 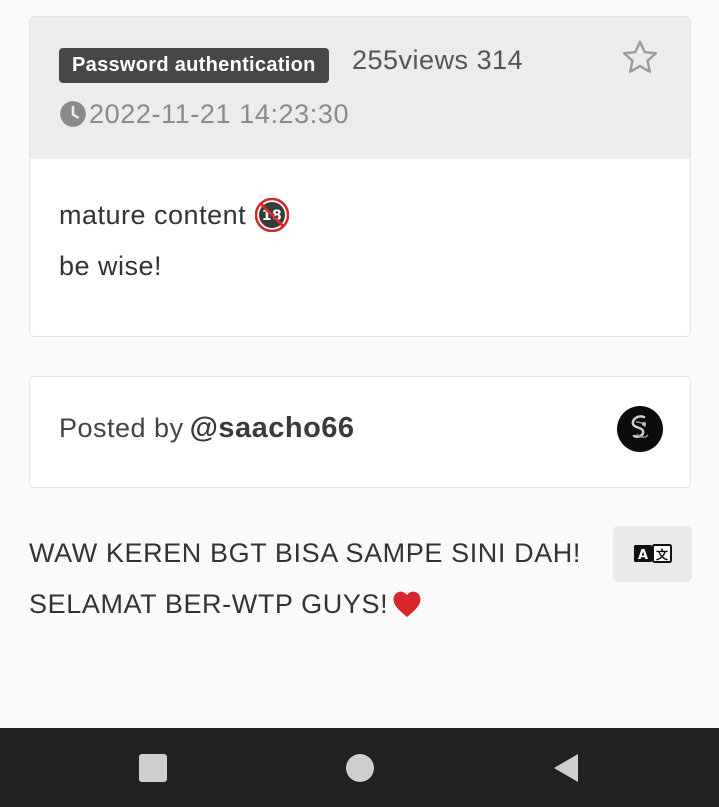 I want to click on posted-by: Posted by @saacho66, so click(x=207, y=428).